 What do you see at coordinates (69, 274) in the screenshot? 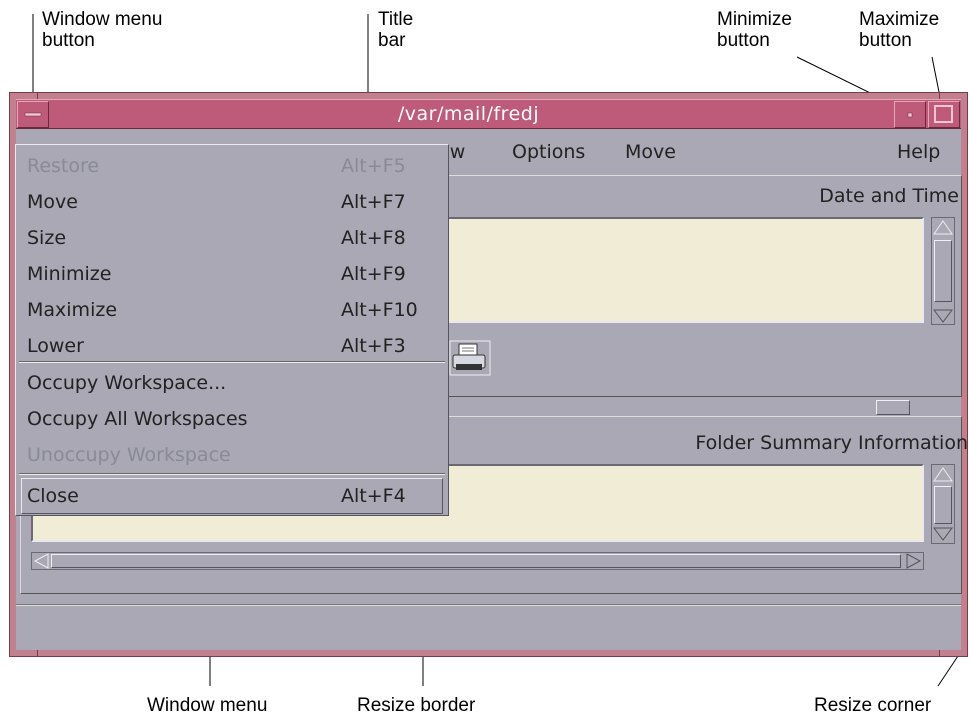
I see `menu-item-label: Minimize` at bounding box center [69, 274].